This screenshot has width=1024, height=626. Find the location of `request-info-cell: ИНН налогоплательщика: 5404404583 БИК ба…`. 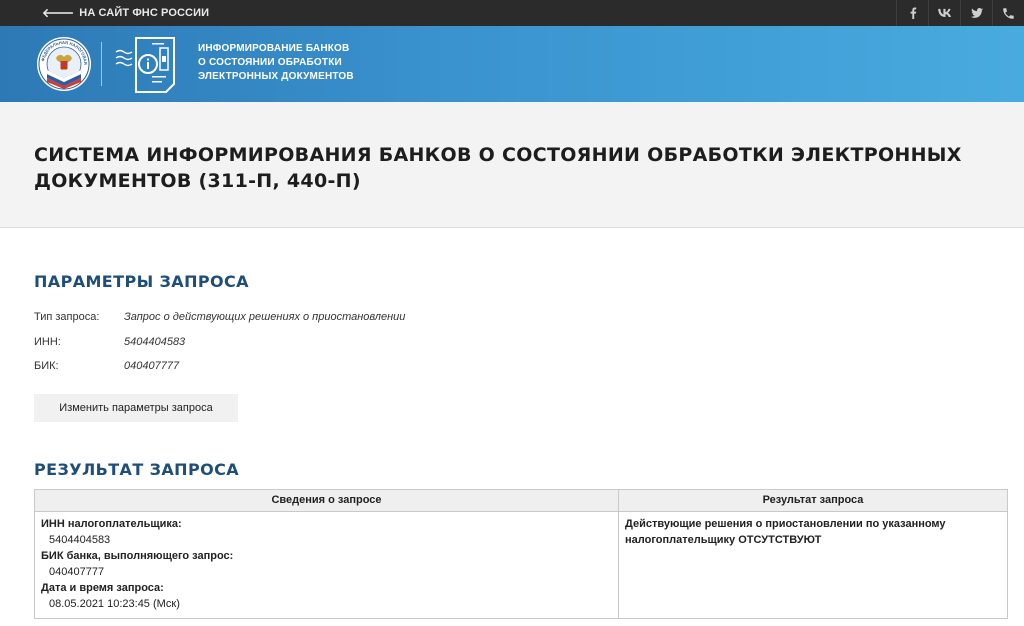

request-info-cell: ИНН налогоплательщика: 5404404583 БИК ба… is located at coordinates (326, 564).